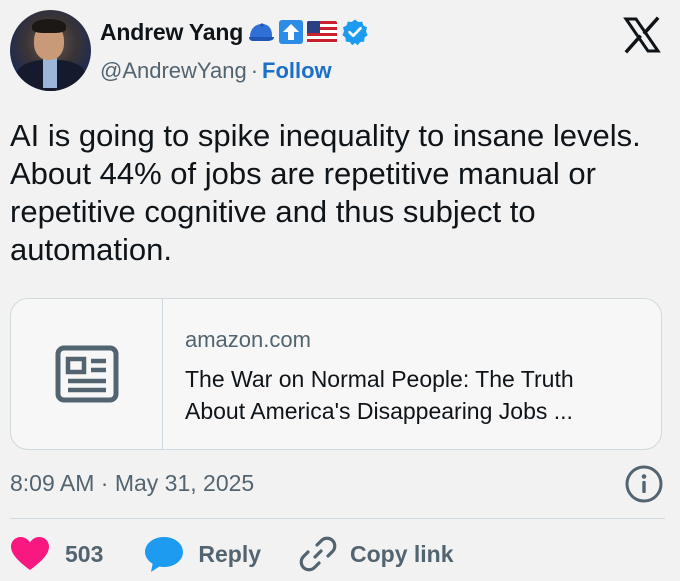 The width and height of the screenshot is (680, 581). I want to click on verified-badge-icon, so click(355, 32).